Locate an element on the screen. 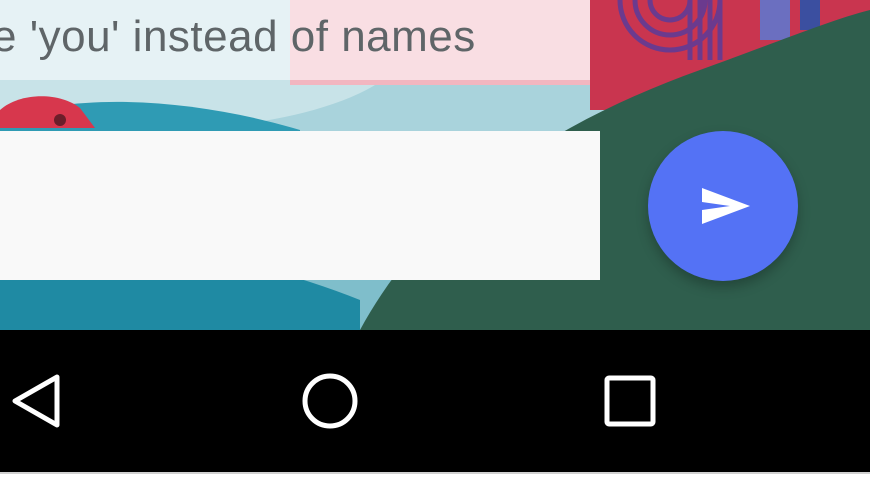 This screenshot has height=489, width=870. send-icon is located at coordinates (726, 206).